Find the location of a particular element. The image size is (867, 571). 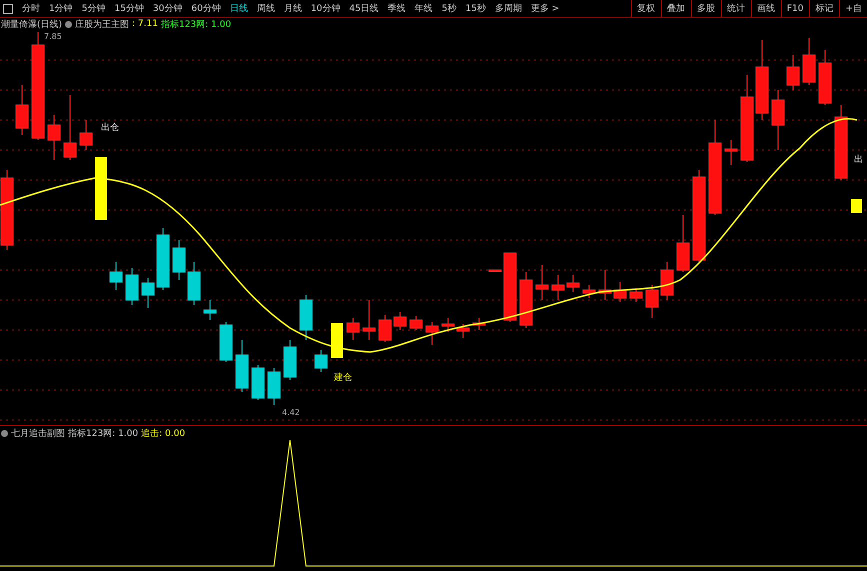

period-tab: 分时 is located at coordinates (31, 8).